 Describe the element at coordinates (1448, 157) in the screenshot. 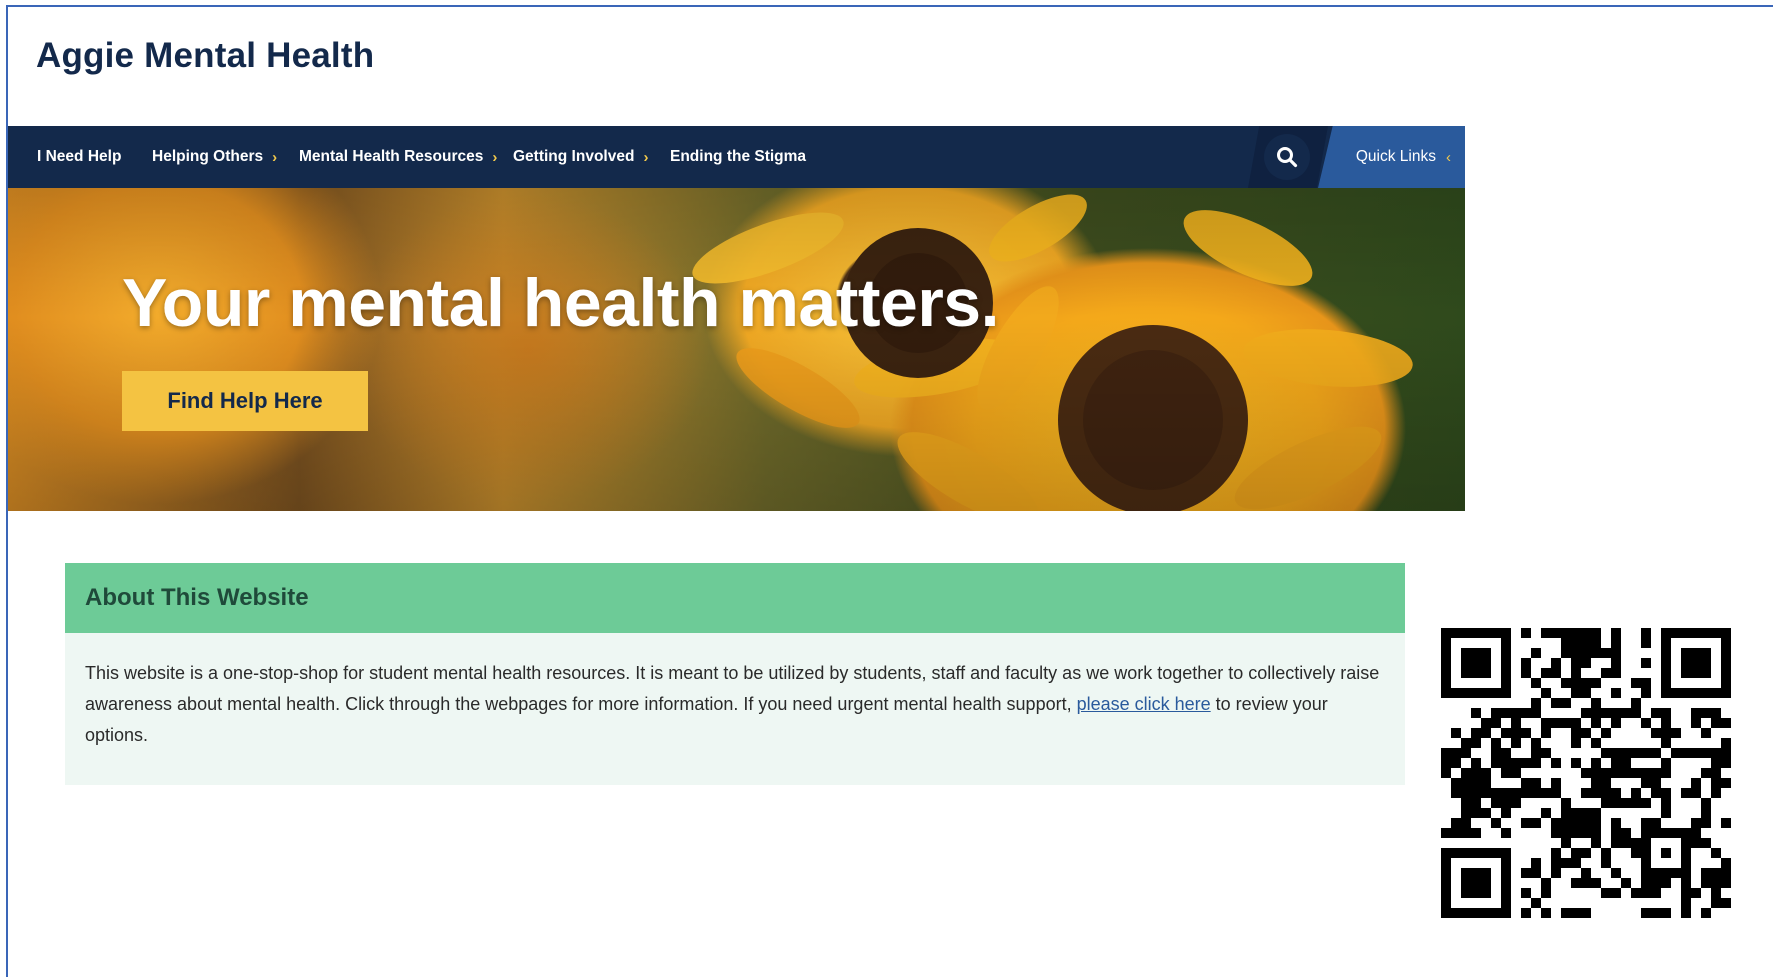

I see `chevron-left-icon: ‹` at that location.